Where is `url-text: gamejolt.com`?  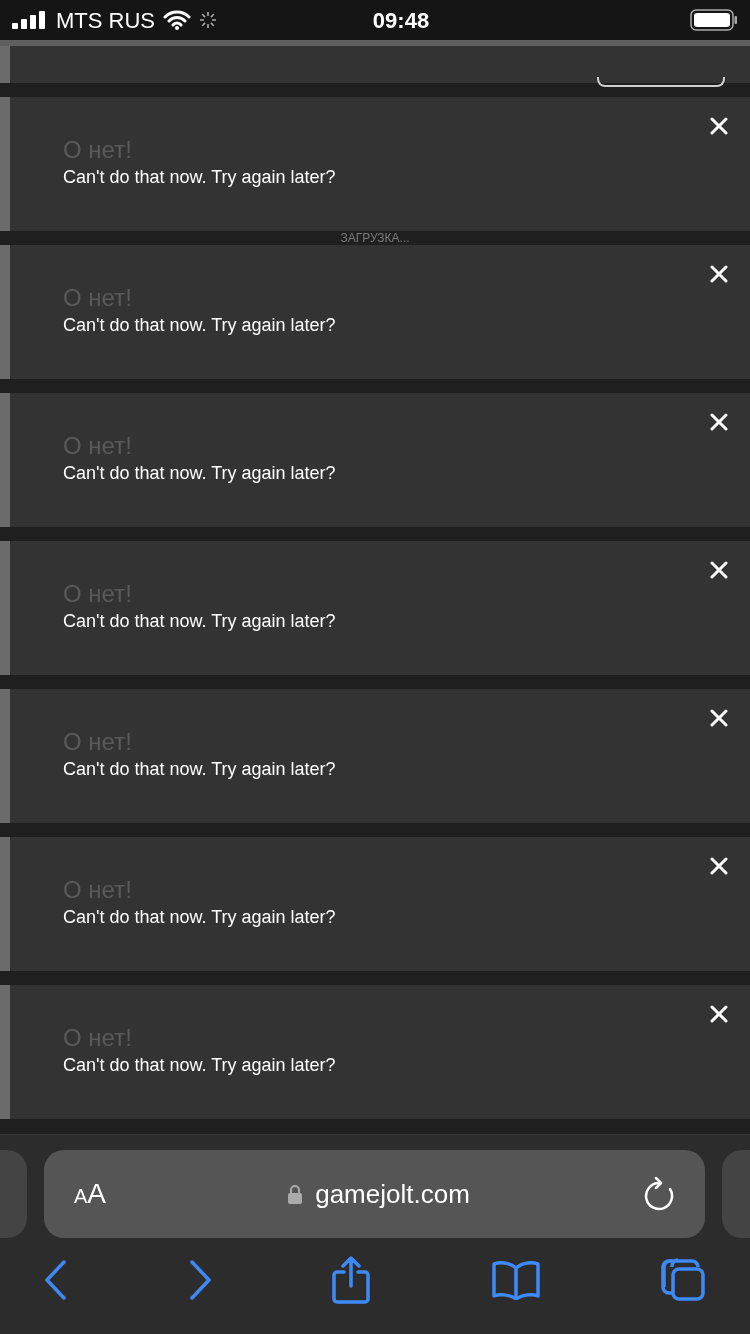
url-text: gamejolt.com is located at coordinates (392, 1194).